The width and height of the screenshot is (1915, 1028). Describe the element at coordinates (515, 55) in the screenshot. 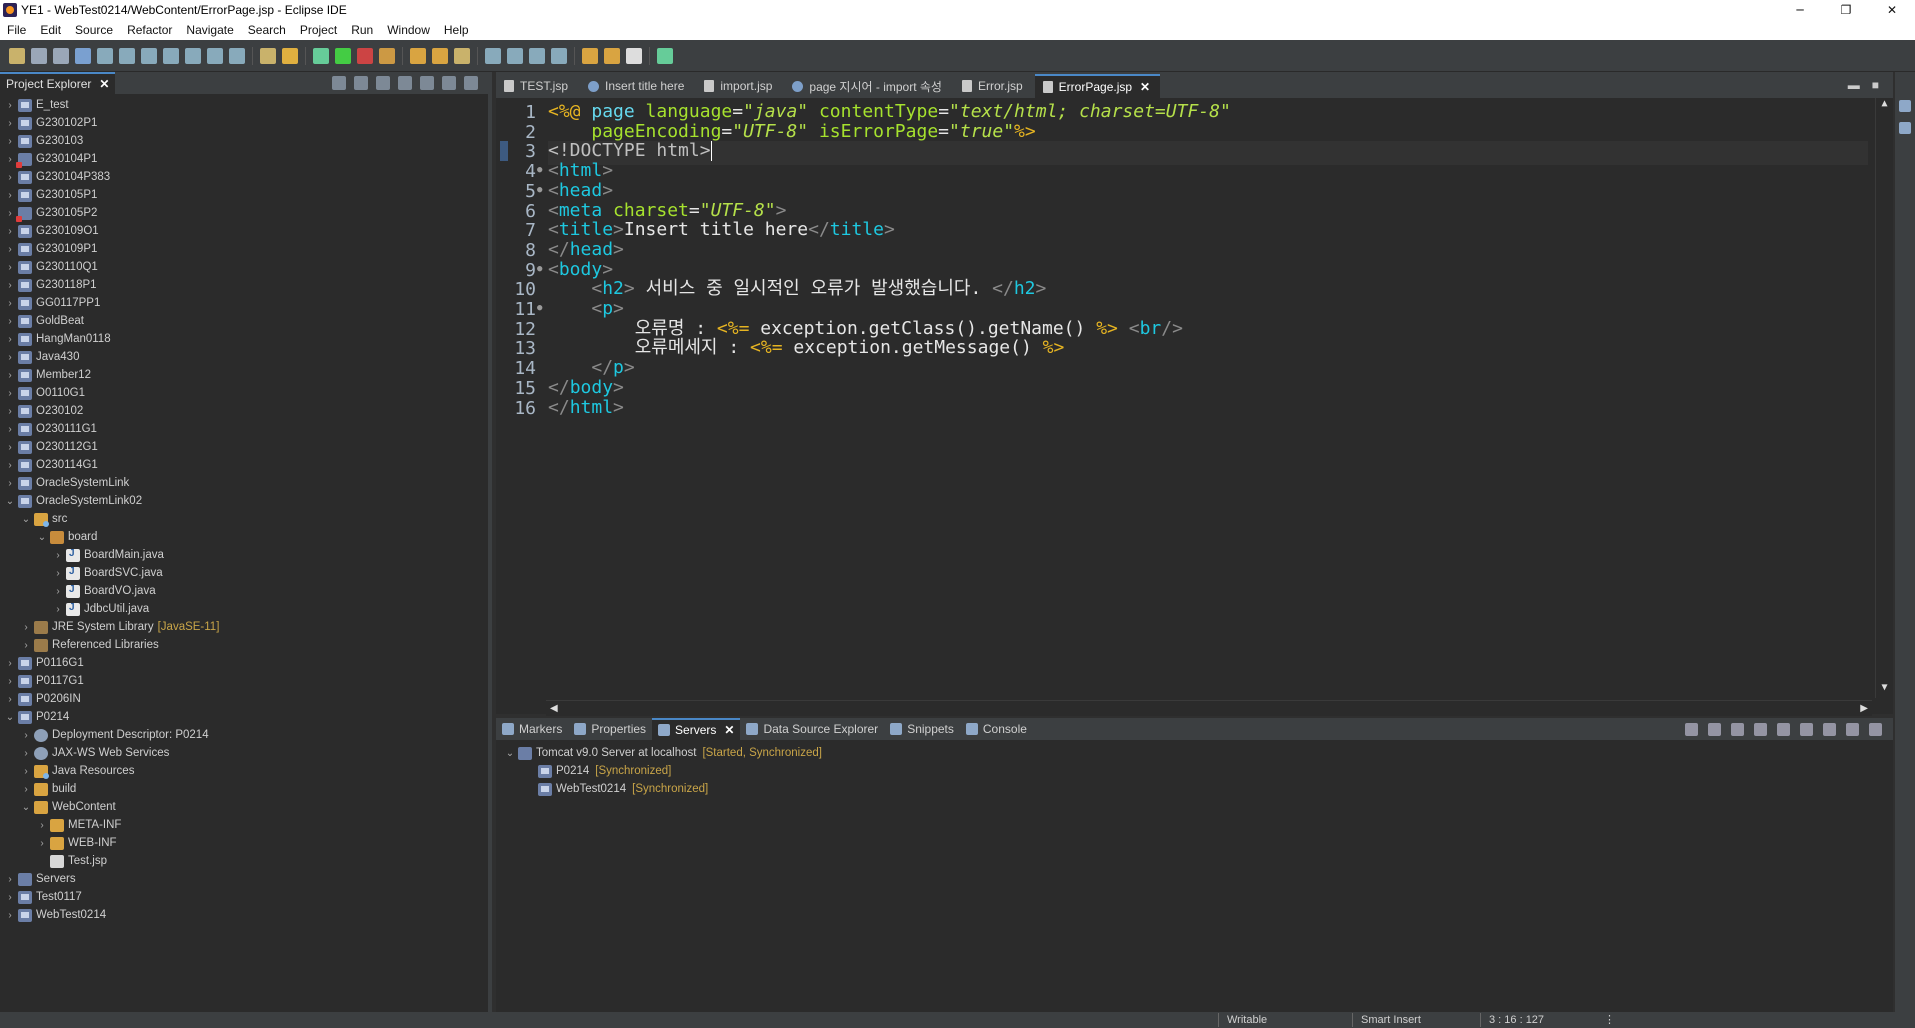

I see `toolbar-tool-25-icon` at that location.